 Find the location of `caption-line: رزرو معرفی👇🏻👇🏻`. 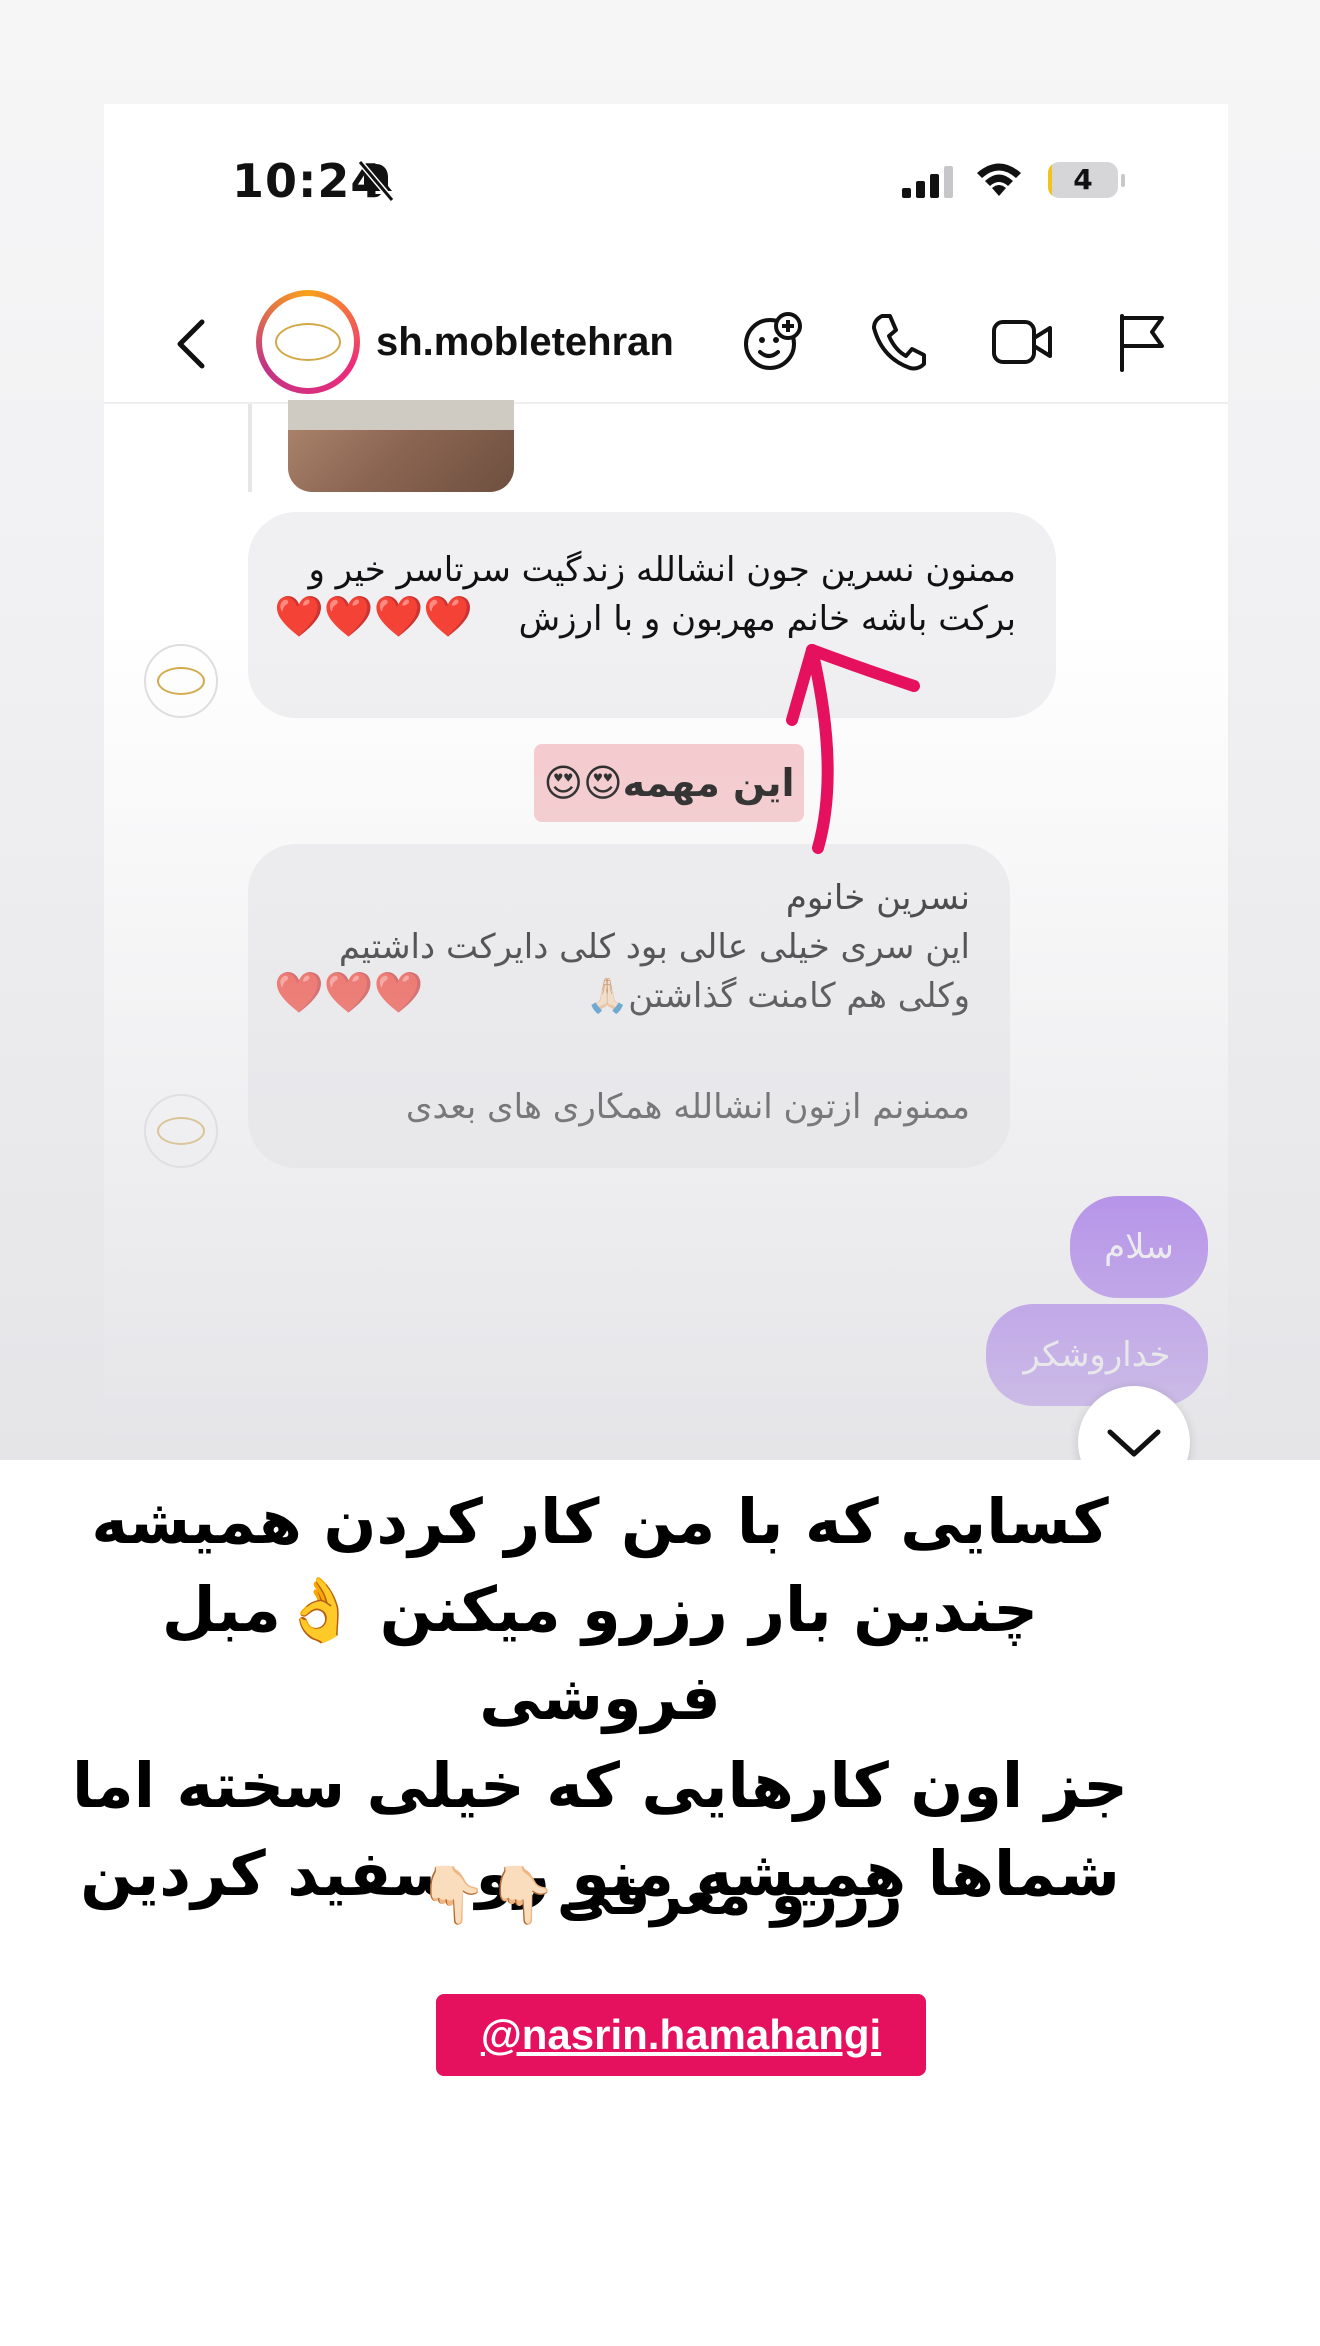

caption-line: رزرو معرفی👇🏻👇🏻 is located at coordinates (660, 1895).